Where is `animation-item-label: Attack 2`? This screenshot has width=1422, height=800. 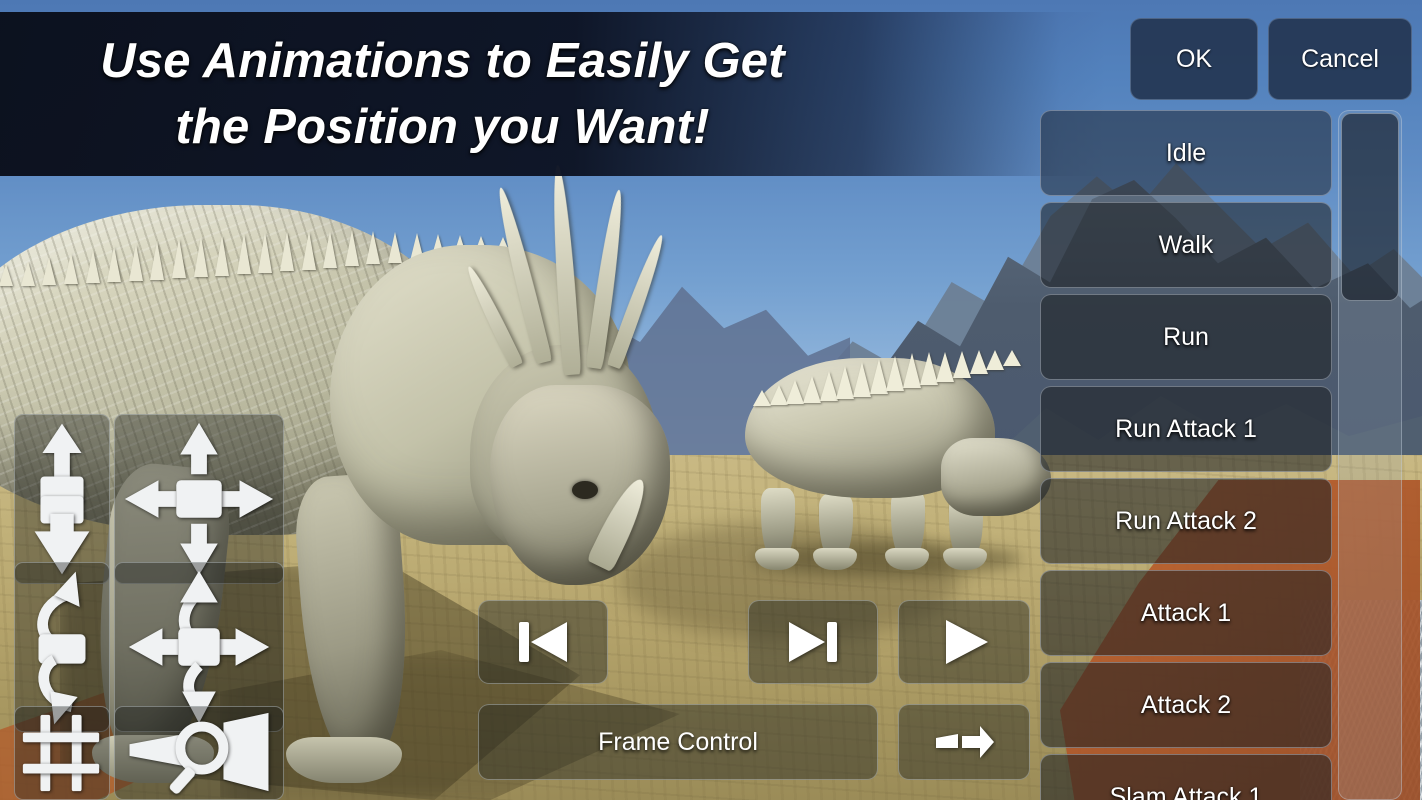 animation-item-label: Attack 2 is located at coordinates (1186, 704).